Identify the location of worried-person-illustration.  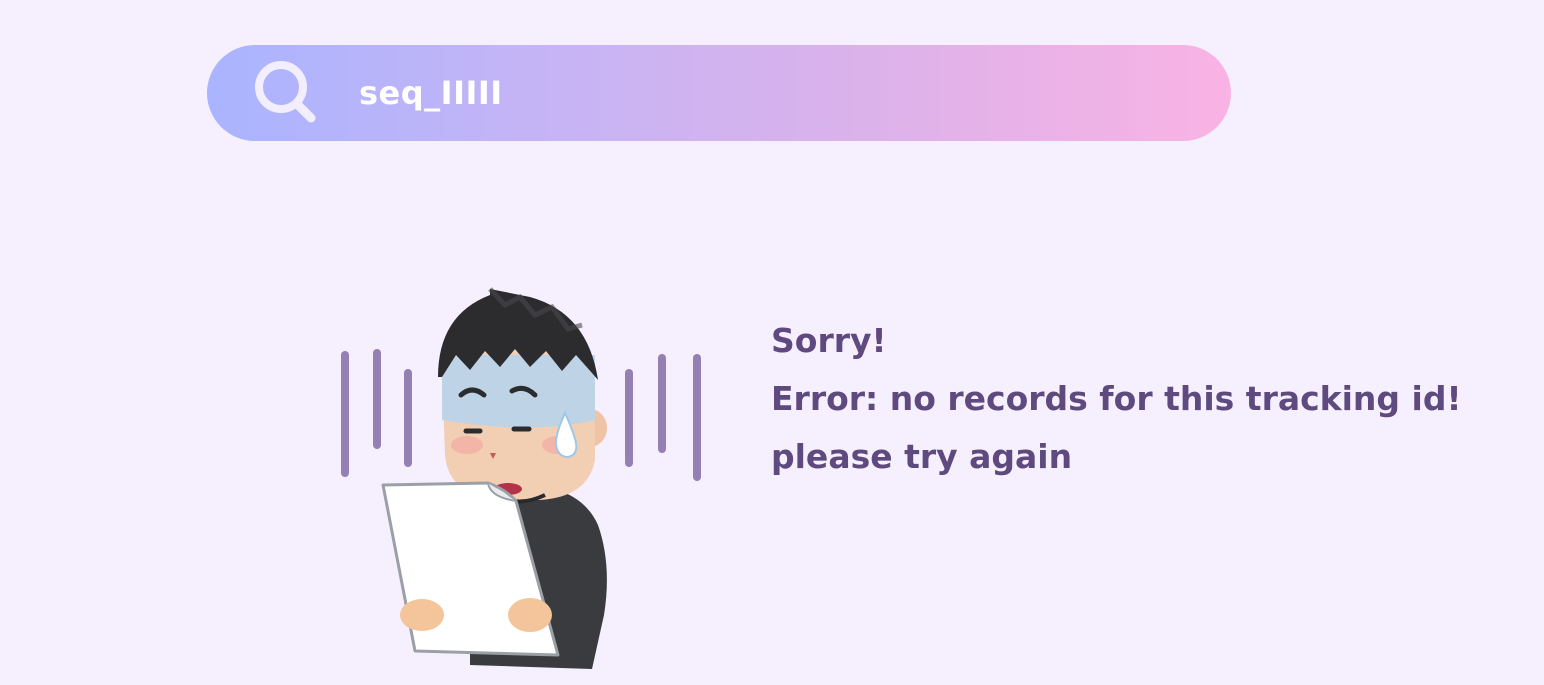
(521, 478).